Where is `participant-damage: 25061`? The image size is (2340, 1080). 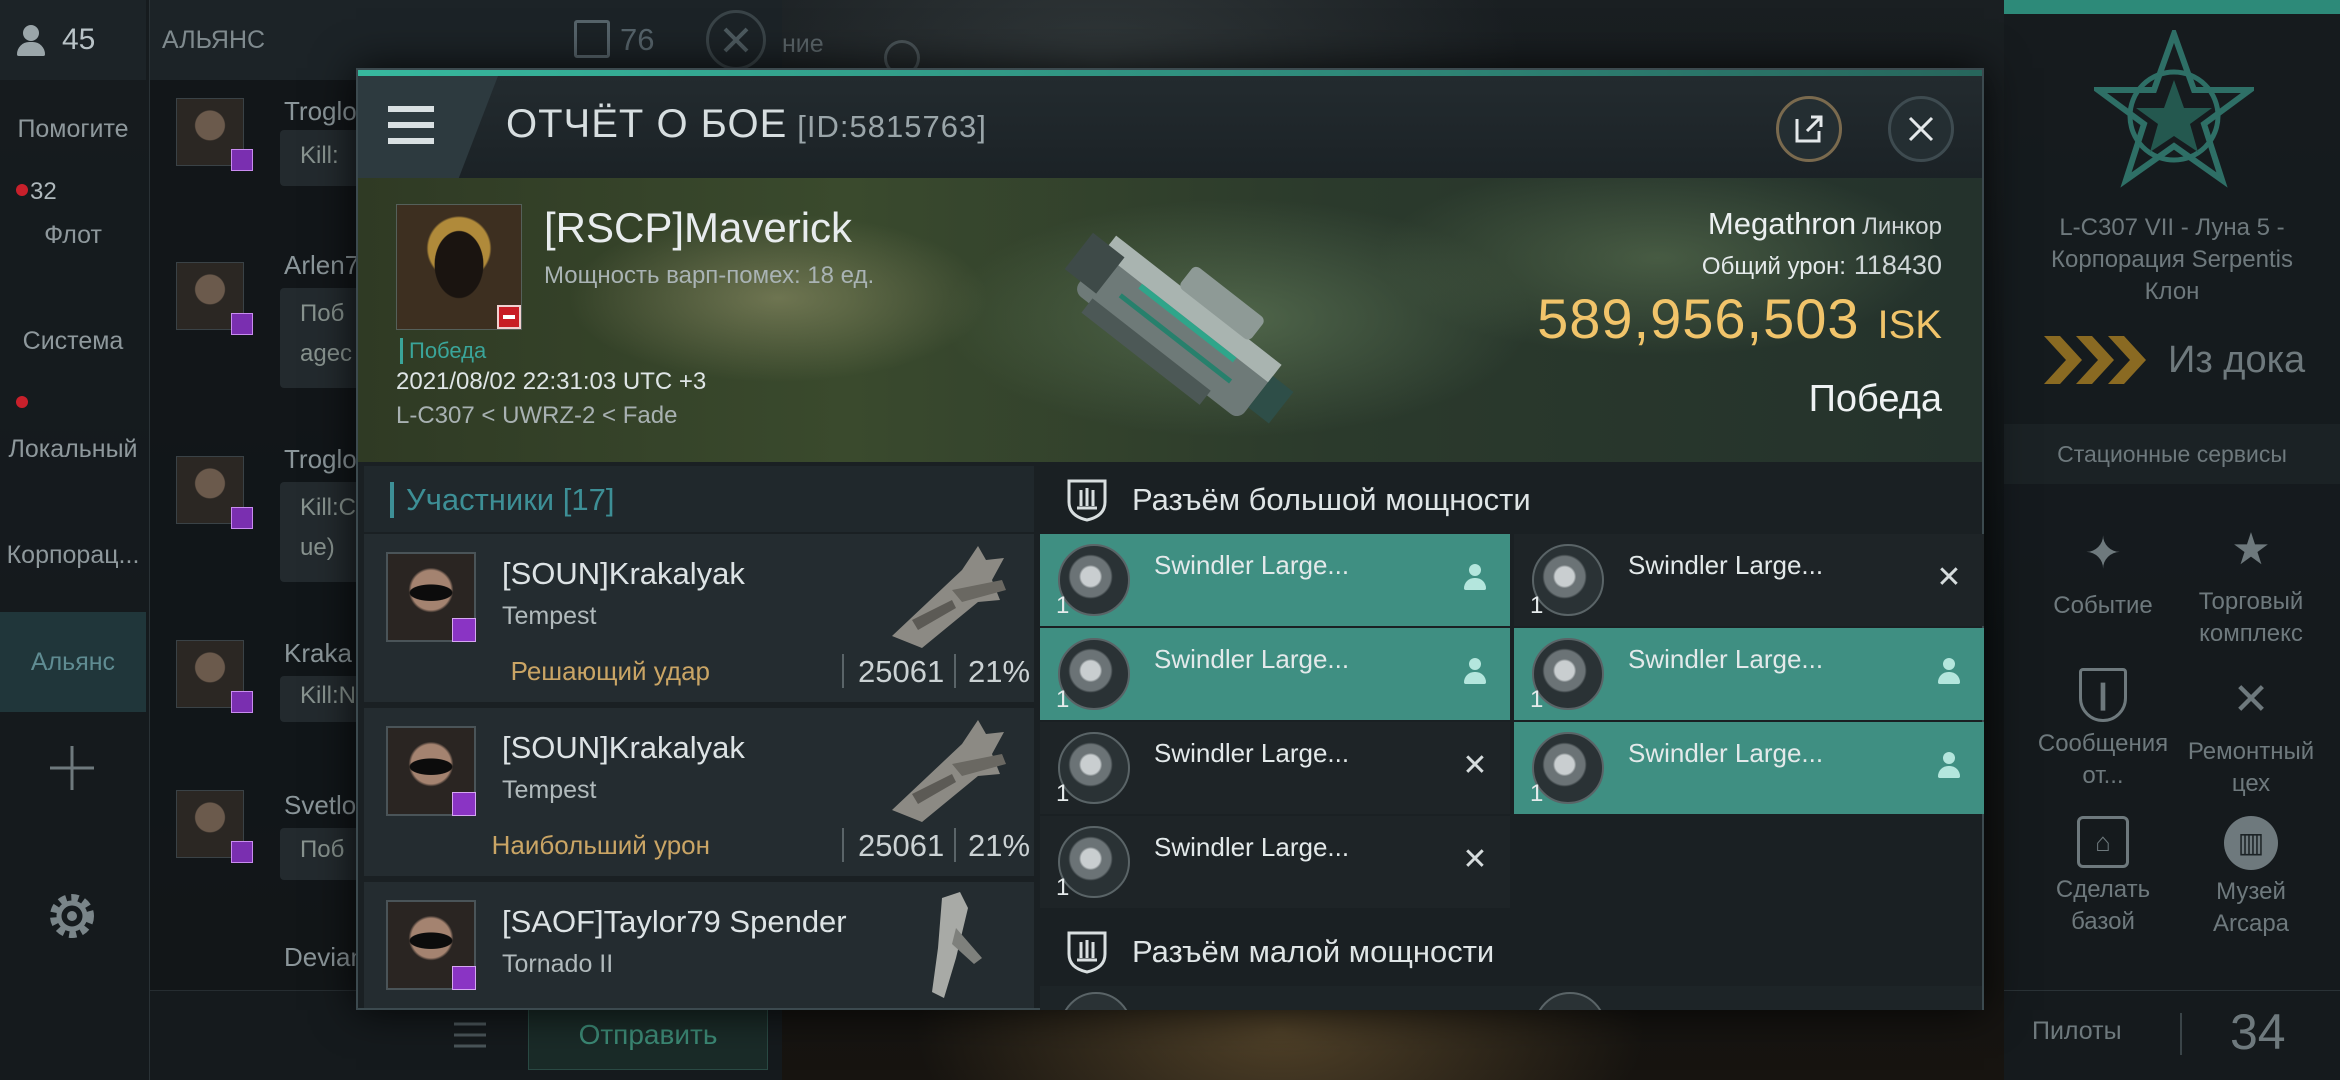
participant-damage: 25061 is located at coordinates (901, 845).